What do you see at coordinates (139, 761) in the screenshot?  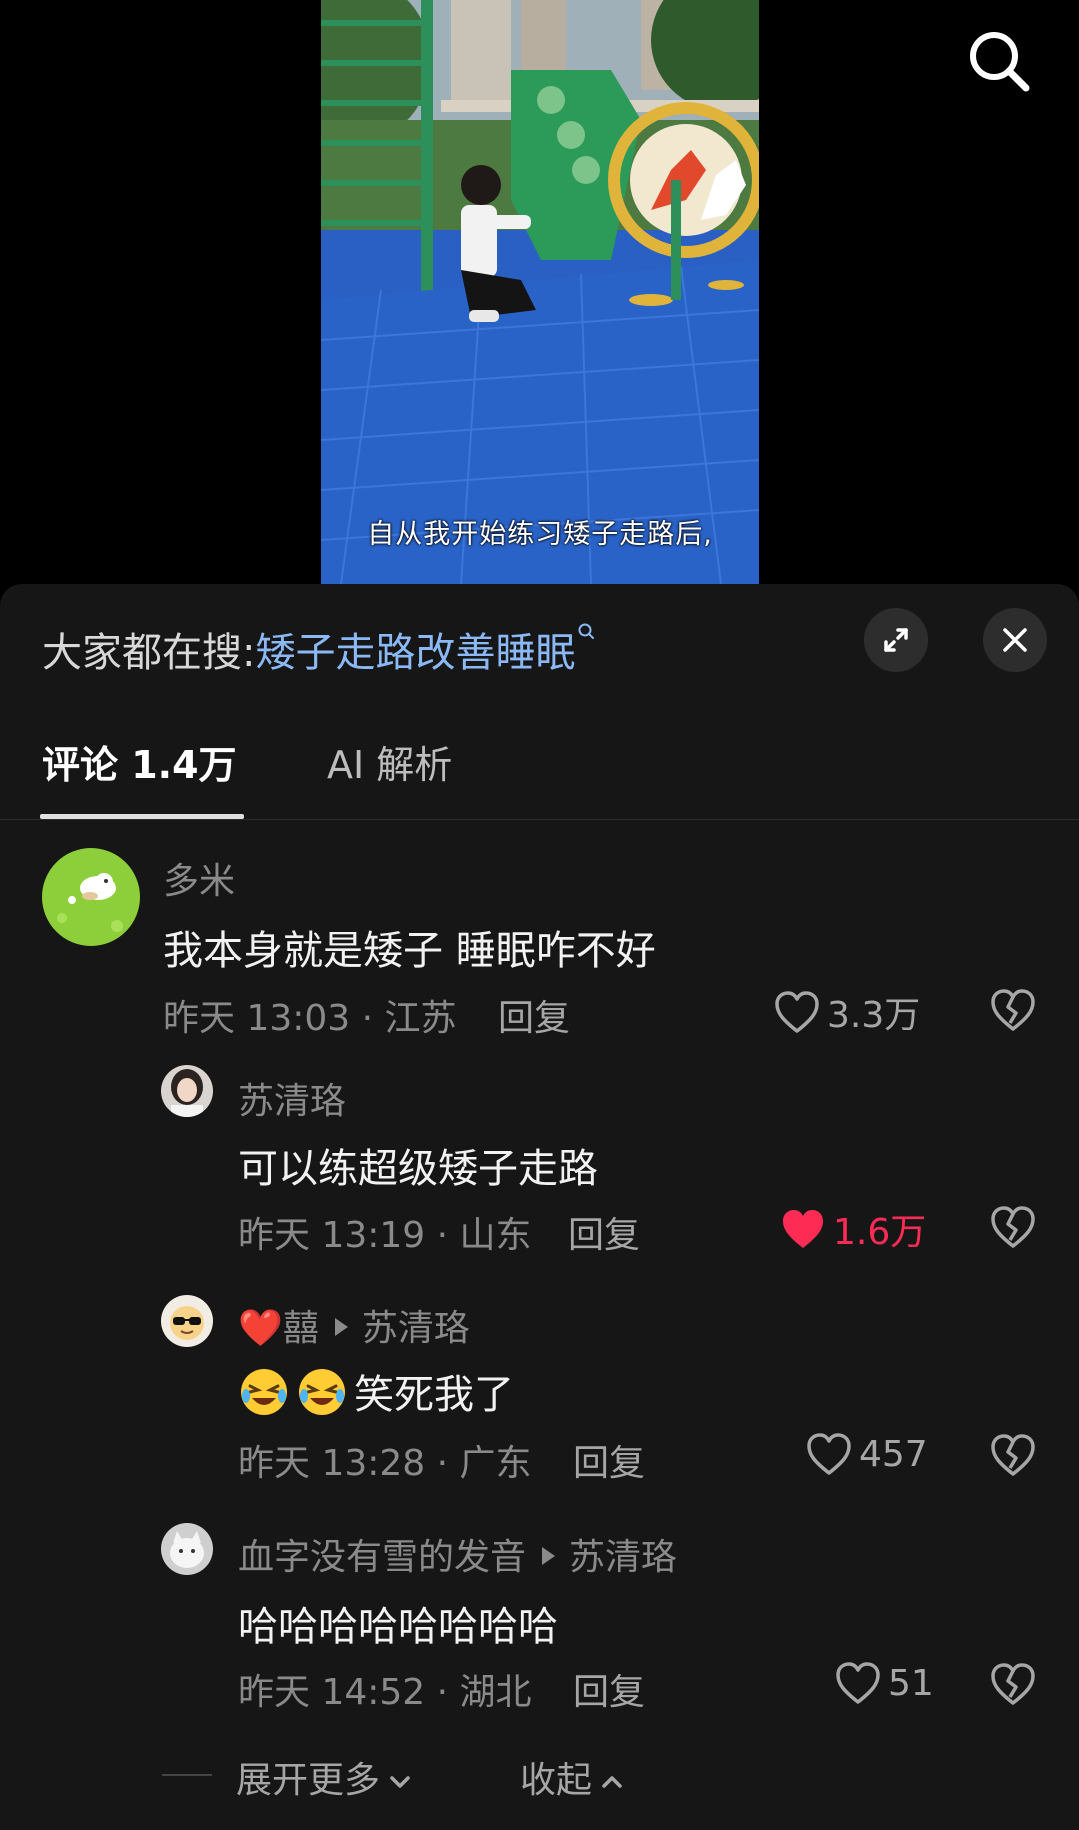 I see `tab-comments: 评论 1.4万` at bounding box center [139, 761].